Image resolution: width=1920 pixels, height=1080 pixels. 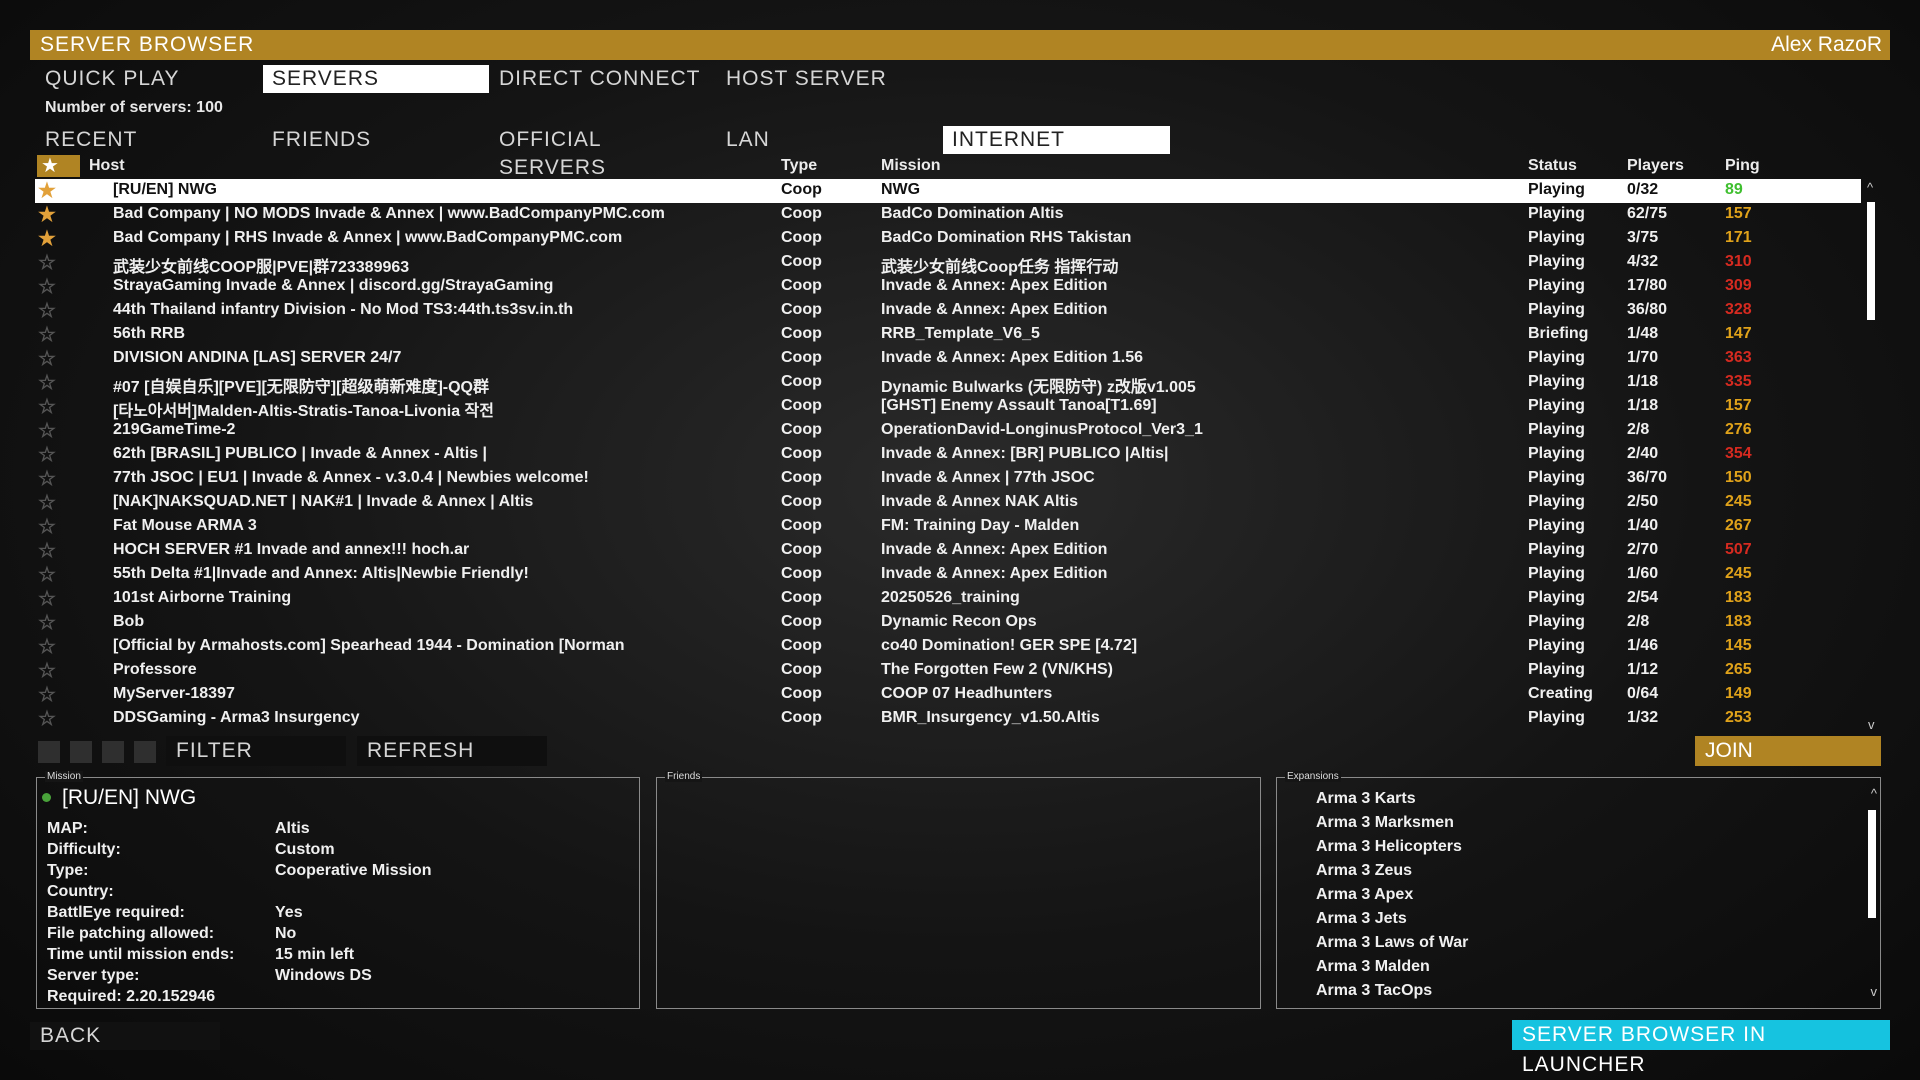 What do you see at coordinates (376, 79) in the screenshot?
I see `tab-servers: SERVERS` at bounding box center [376, 79].